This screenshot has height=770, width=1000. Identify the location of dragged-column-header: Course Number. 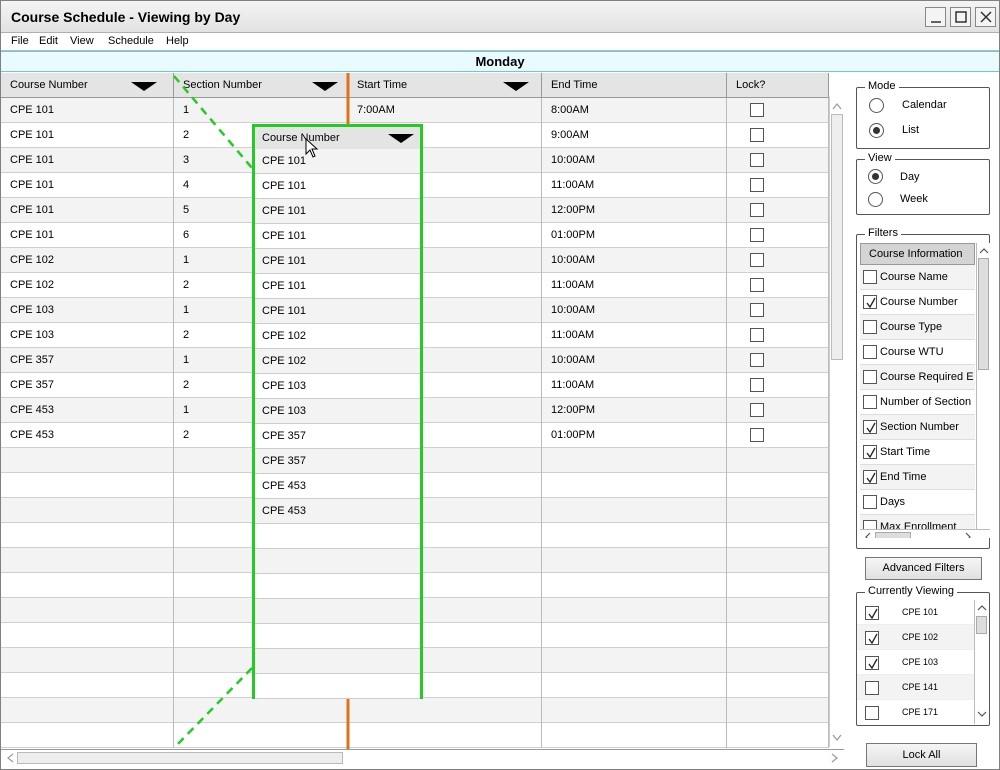
(337, 138).